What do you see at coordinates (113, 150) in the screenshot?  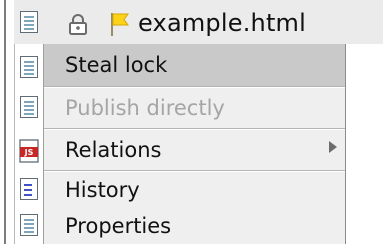 I see `relations-label: Relations` at bounding box center [113, 150].